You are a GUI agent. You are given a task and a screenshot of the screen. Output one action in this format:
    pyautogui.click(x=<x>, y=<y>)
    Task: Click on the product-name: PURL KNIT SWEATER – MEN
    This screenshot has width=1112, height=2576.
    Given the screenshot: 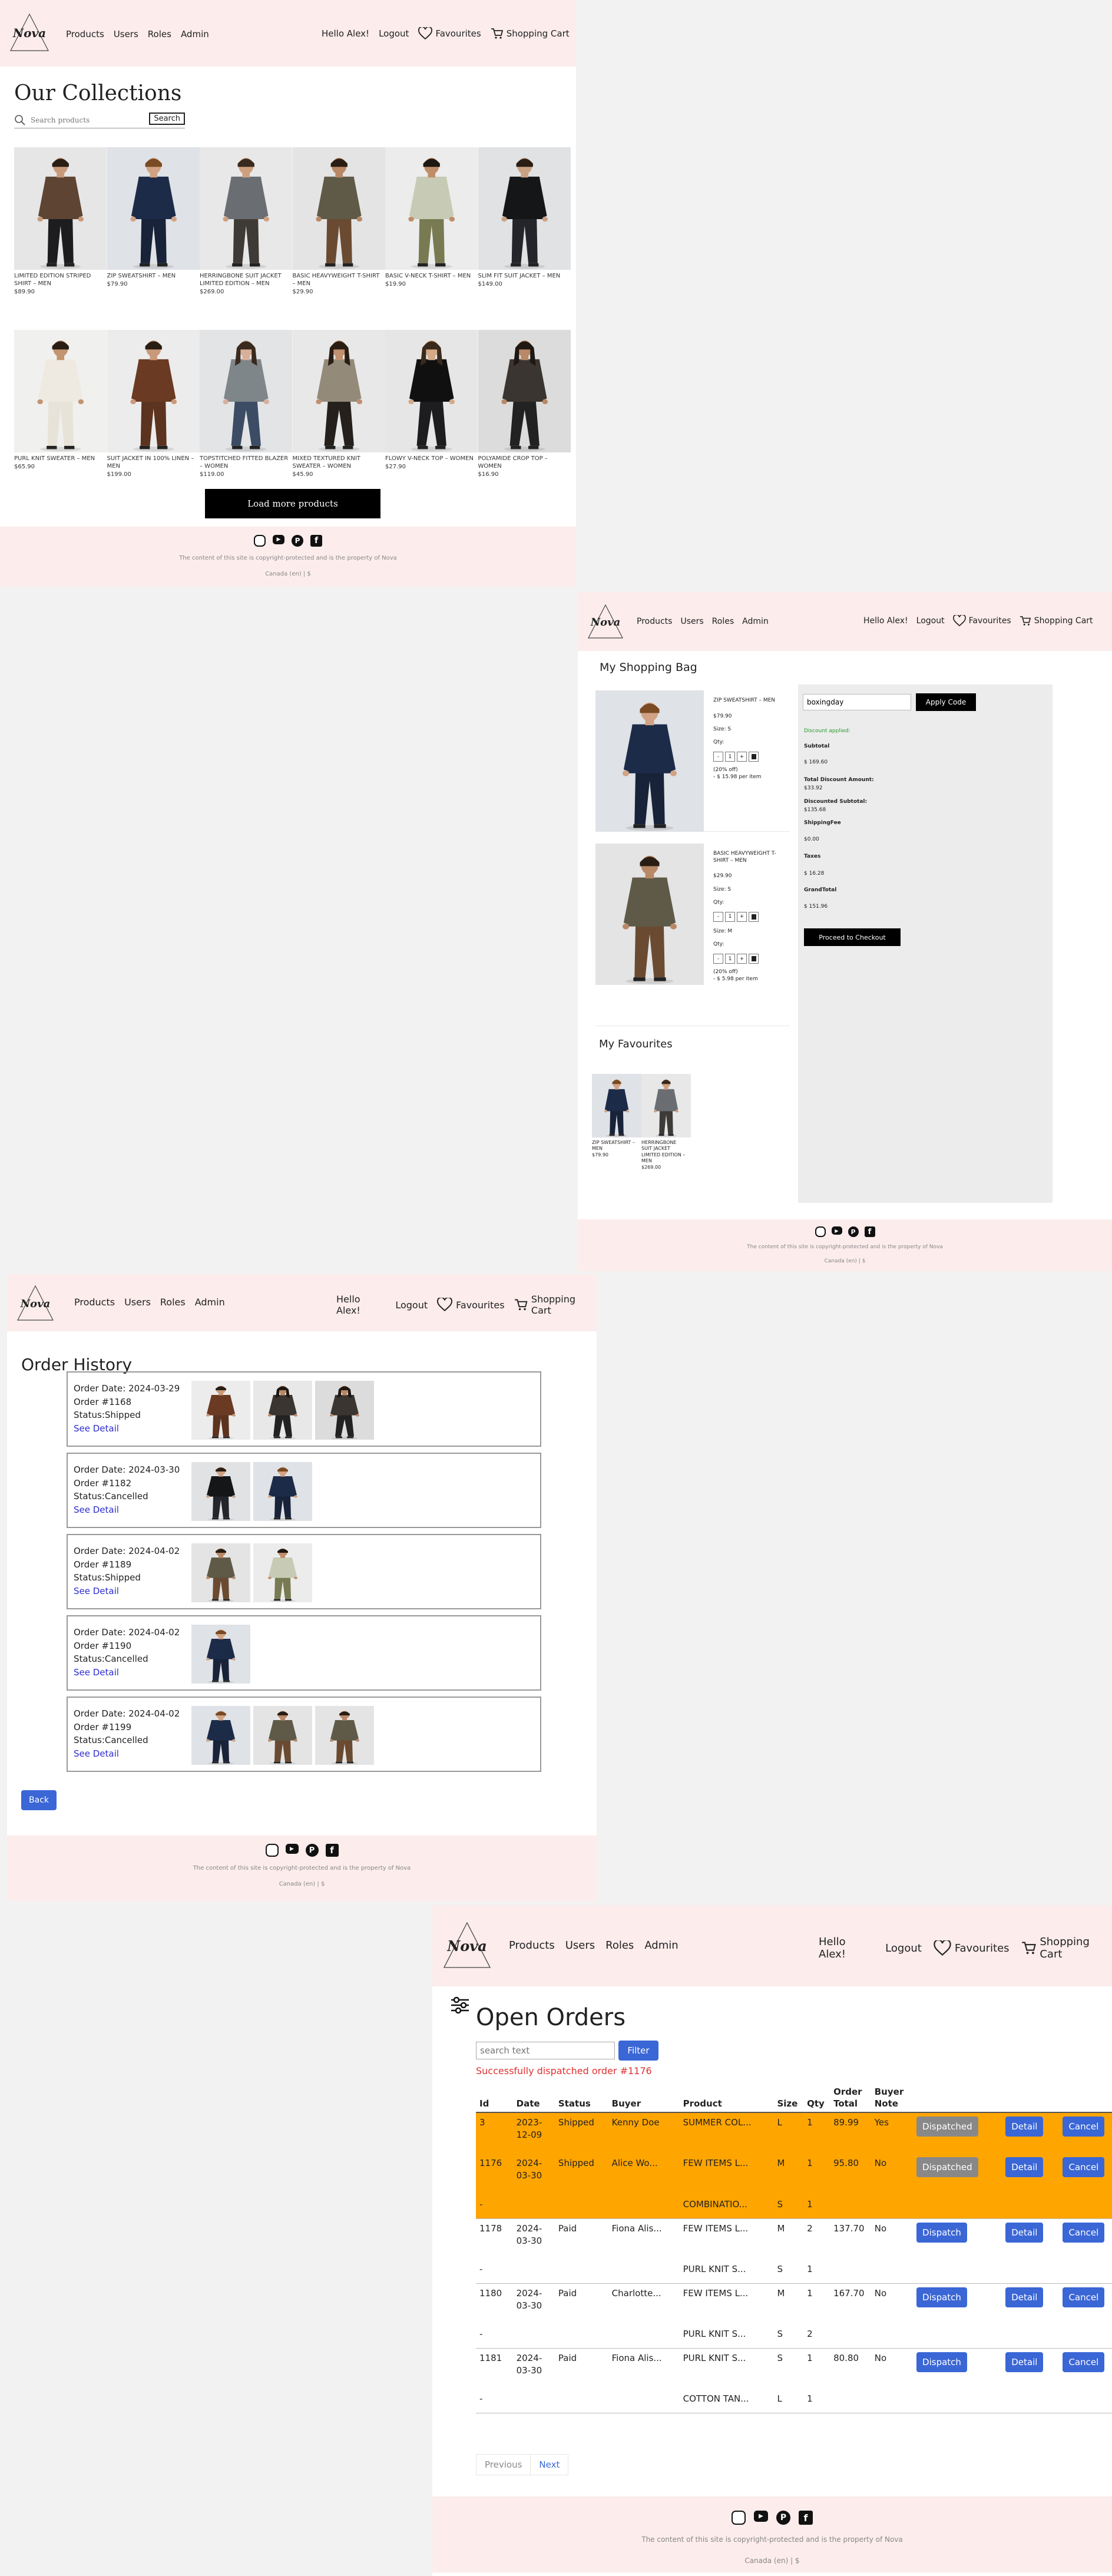 What is the action you would take?
    pyautogui.click(x=61, y=458)
    